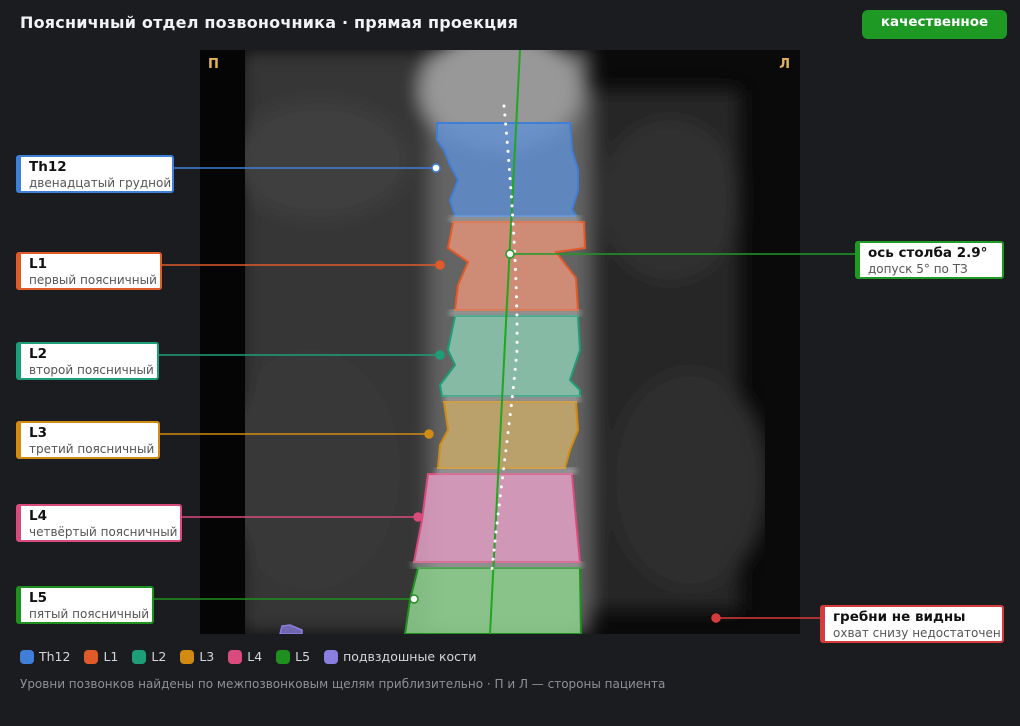 The width and height of the screenshot is (1020, 726). What do you see at coordinates (207, 656) in the screenshot?
I see `legend-label: L3` at bounding box center [207, 656].